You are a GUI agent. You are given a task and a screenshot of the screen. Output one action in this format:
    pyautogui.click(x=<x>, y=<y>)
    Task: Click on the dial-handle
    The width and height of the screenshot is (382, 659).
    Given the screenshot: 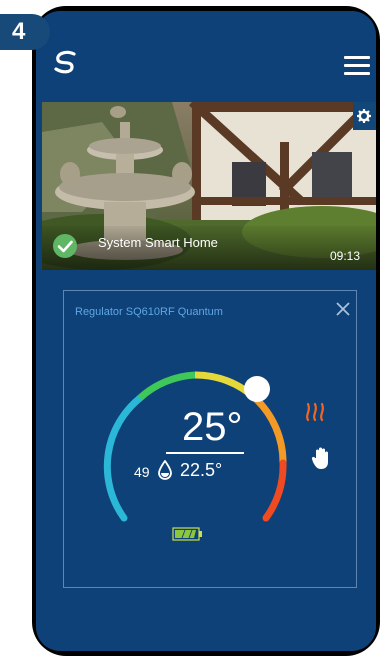 What is the action you would take?
    pyautogui.click(x=257, y=389)
    